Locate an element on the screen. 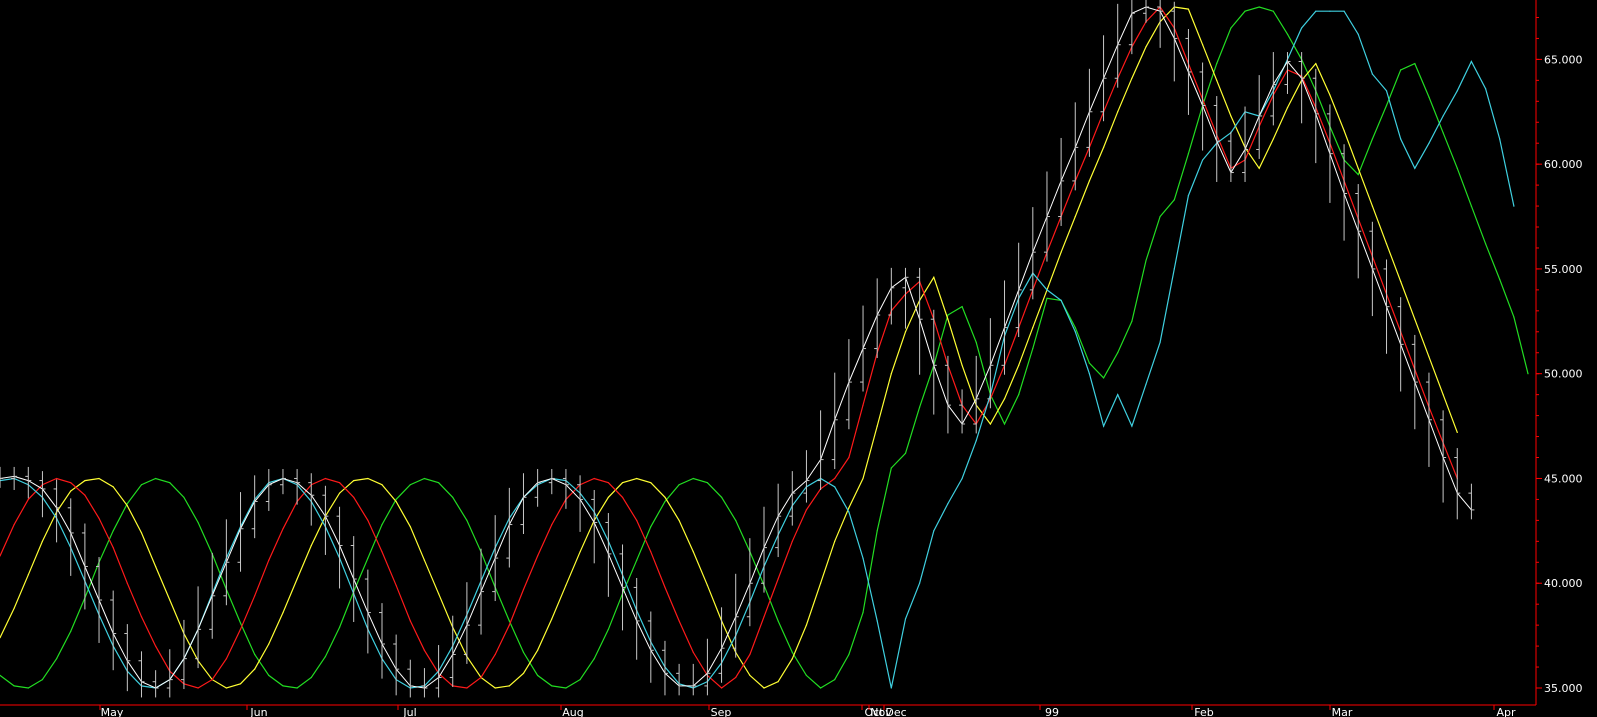 This screenshot has width=1597, height=717. y-tick-label: 45.000 is located at coordinates (1563, 478).